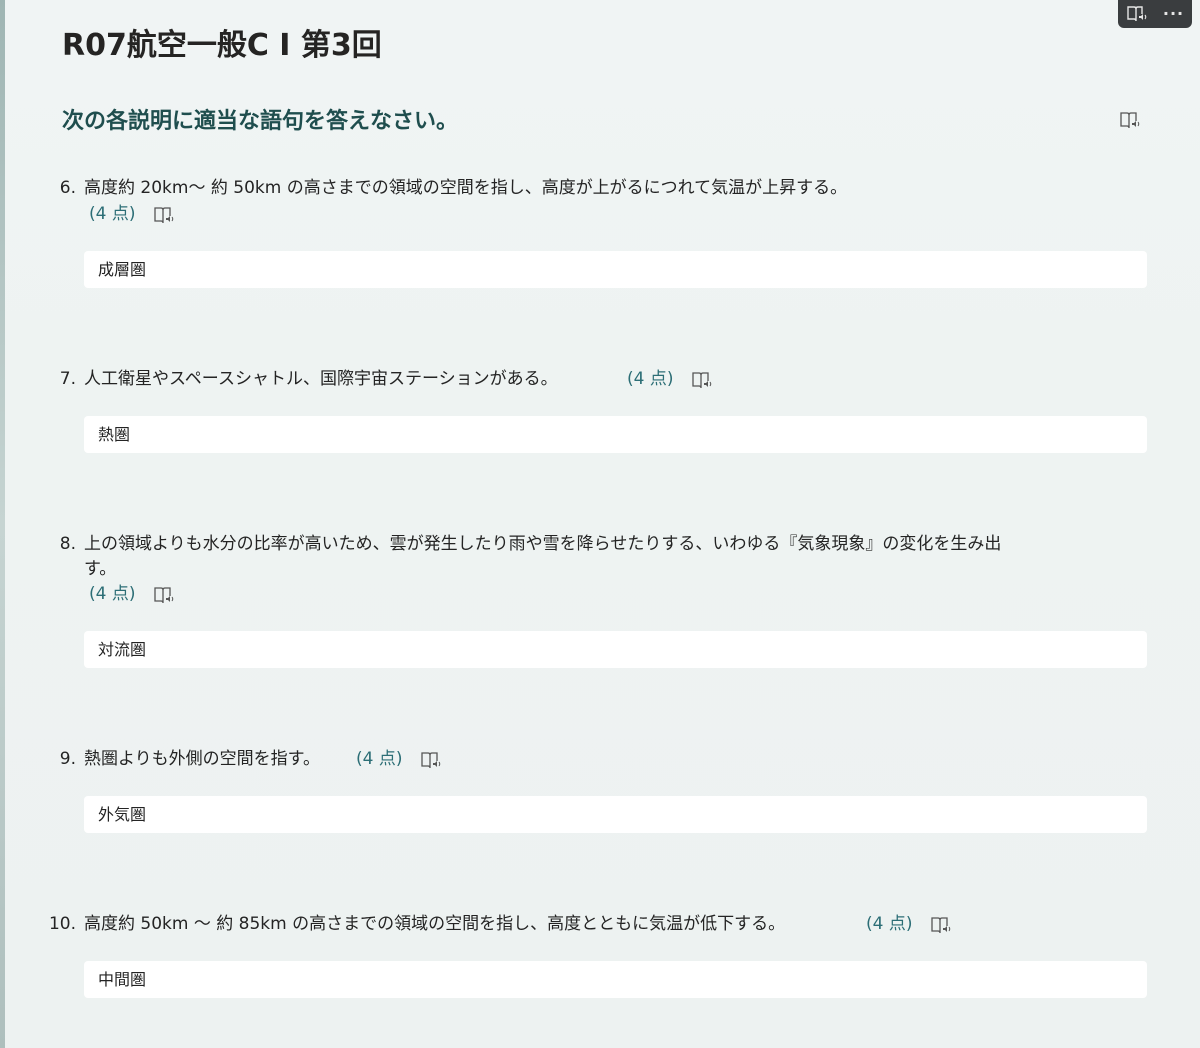 Image resolution: width=1200 pixels, height=1048 pixels. Describe the element at coordinates (2, 524) in the screenshot. I see `window-left-edge` at that location.